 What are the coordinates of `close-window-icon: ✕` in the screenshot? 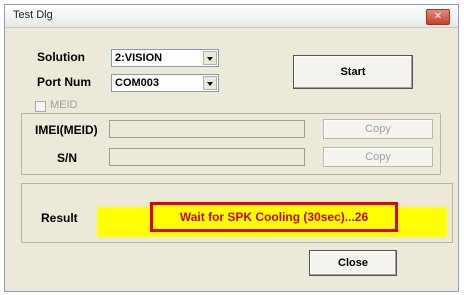 It's located at (438, 17).